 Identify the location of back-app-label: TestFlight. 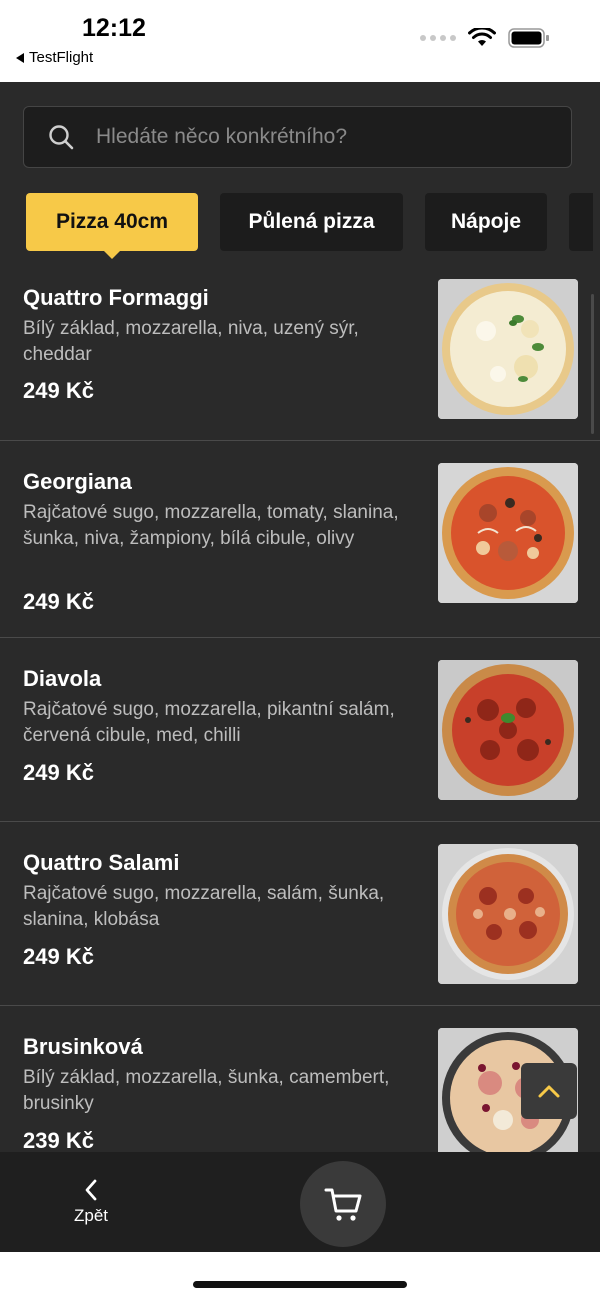
(61, 57).